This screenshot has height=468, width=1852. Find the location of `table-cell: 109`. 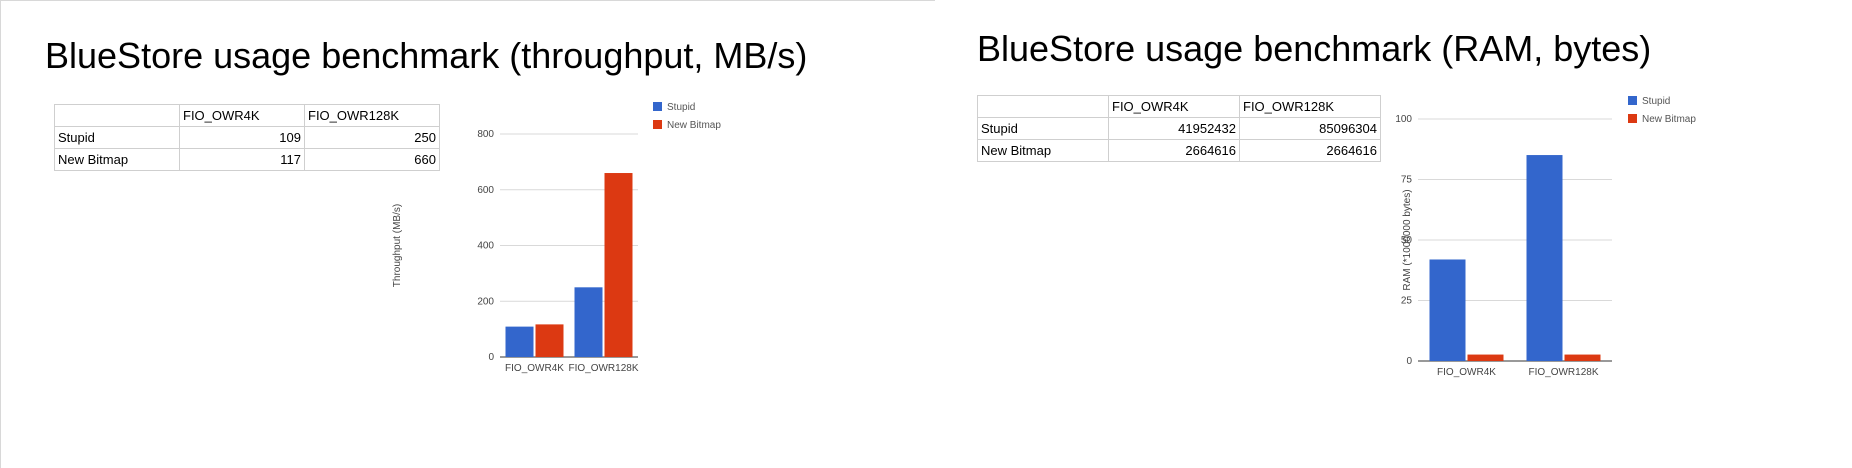

table-cell: 109 is located at coordinates (242, 137).